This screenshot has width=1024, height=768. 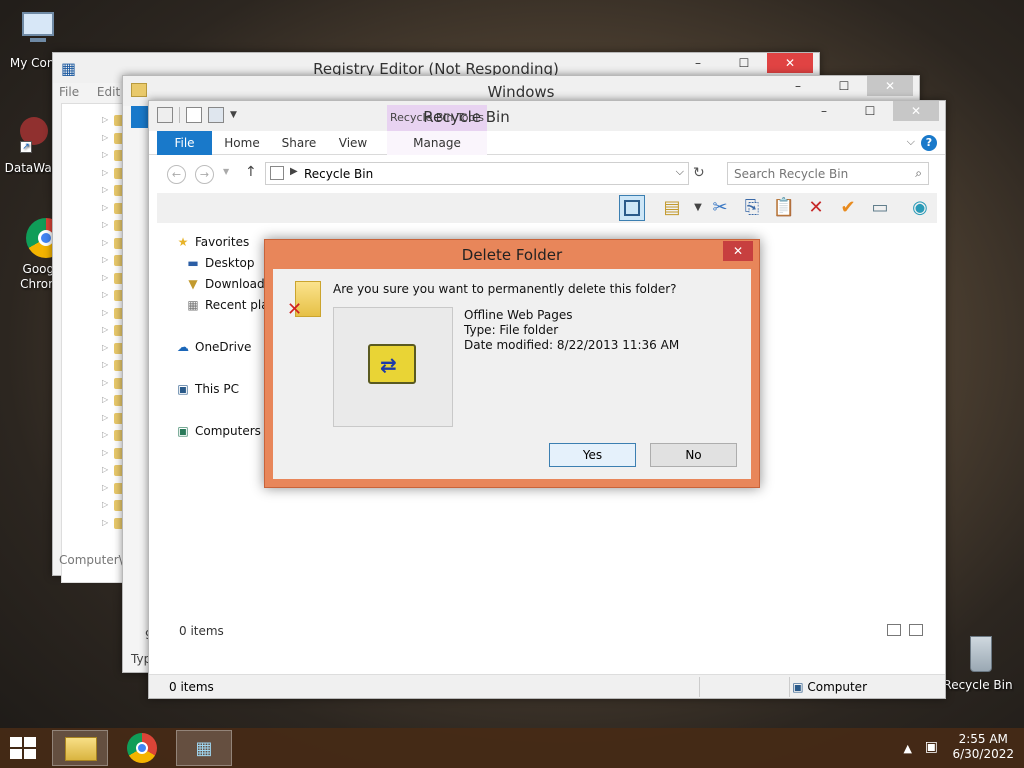 What do you see at coordinates (908, 748) in the screenshot?
I see `show-hidden-icons-icon: ▲` at bounding box center [908, 748].